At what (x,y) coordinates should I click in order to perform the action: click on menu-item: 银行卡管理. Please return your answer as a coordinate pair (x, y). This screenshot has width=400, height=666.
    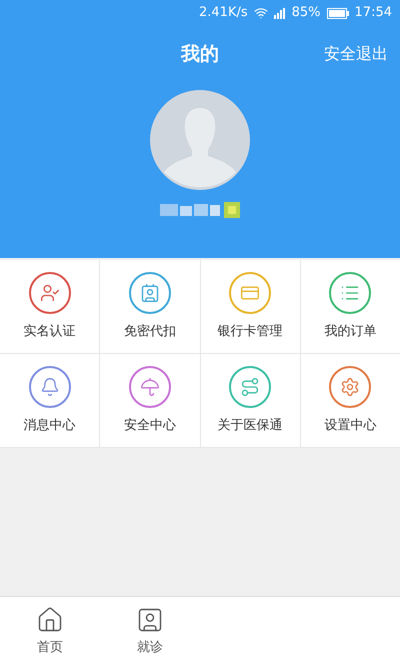
    Looking at the image, I should click on (250, 306).